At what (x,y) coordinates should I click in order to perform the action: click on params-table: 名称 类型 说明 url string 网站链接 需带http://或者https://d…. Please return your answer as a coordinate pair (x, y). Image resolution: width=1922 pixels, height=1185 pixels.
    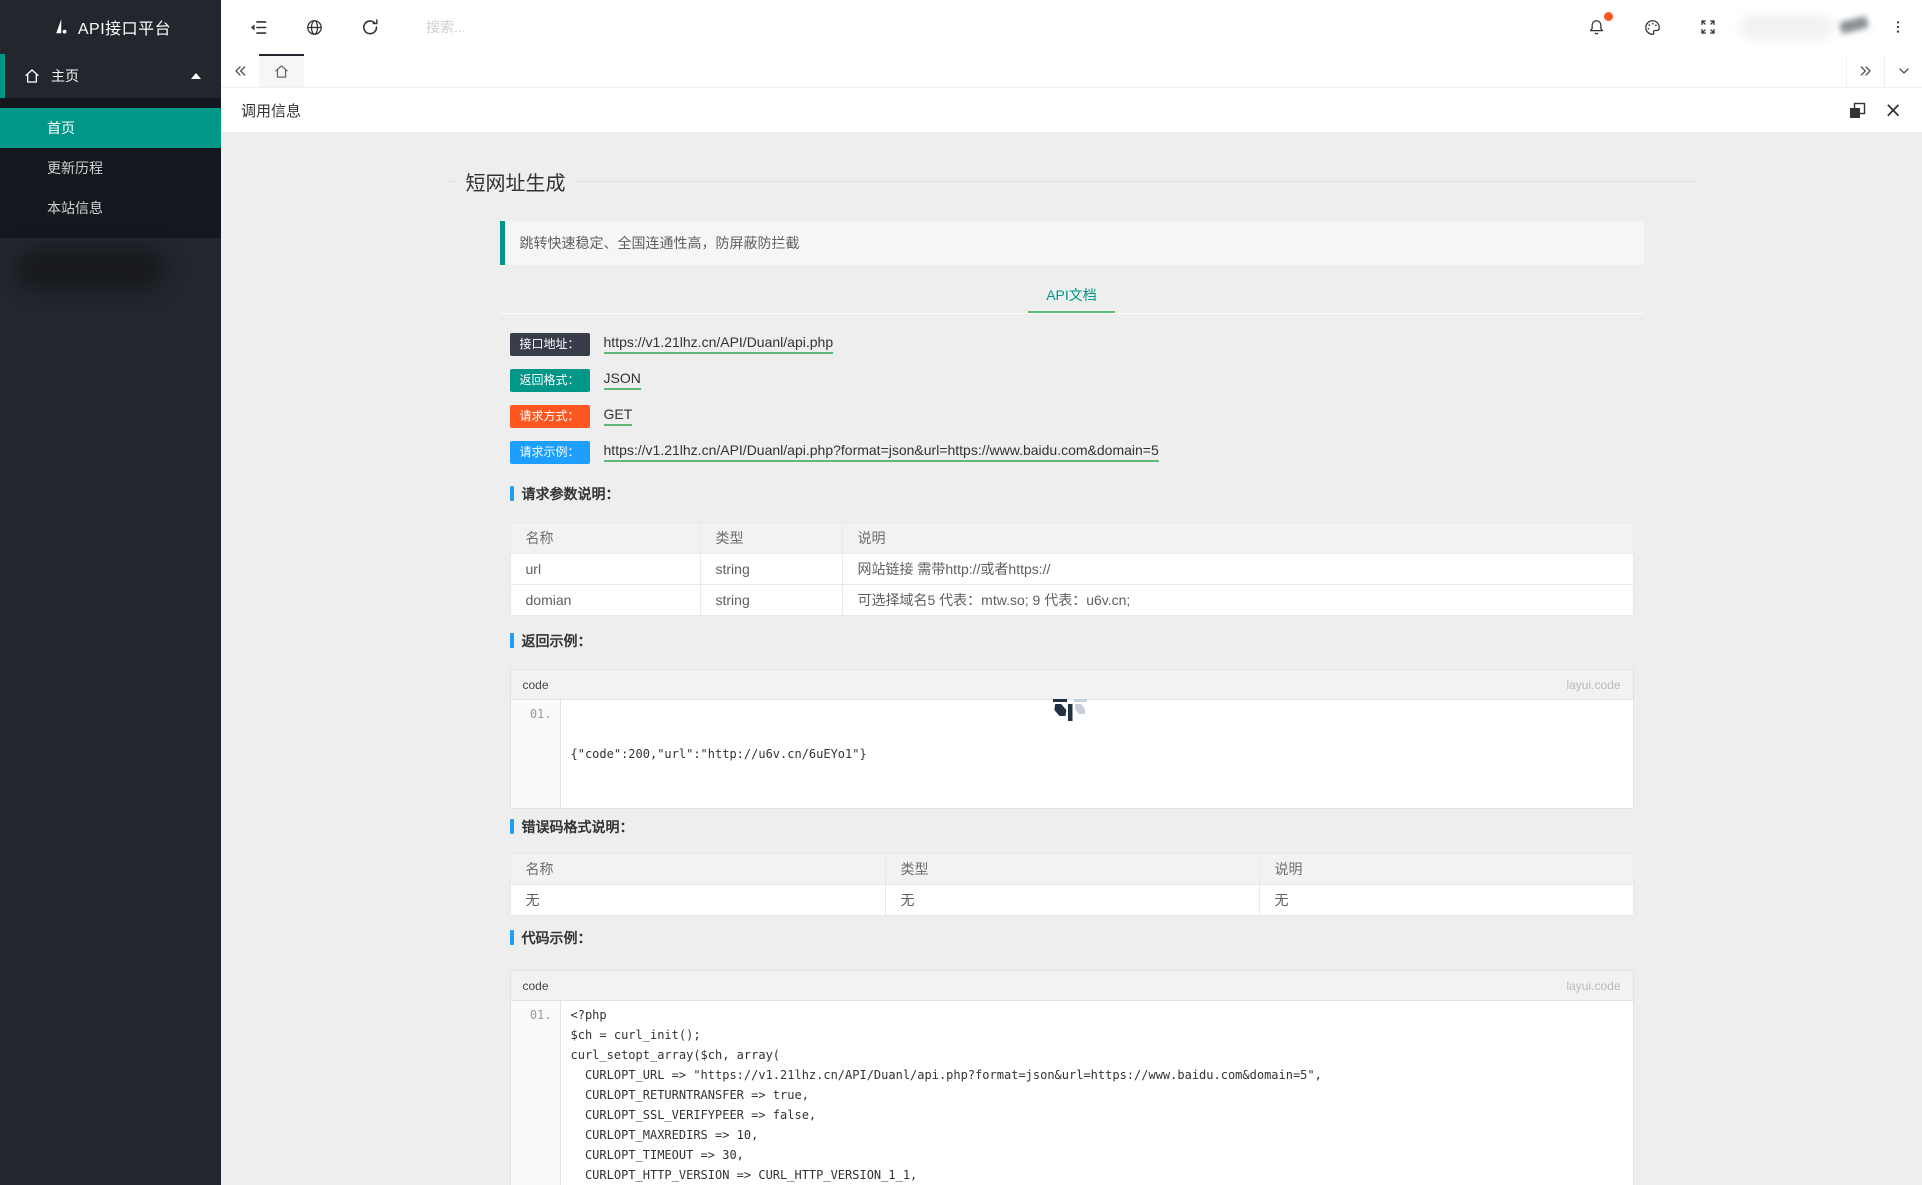
    Looking at the image, I should click on (1071, 569).